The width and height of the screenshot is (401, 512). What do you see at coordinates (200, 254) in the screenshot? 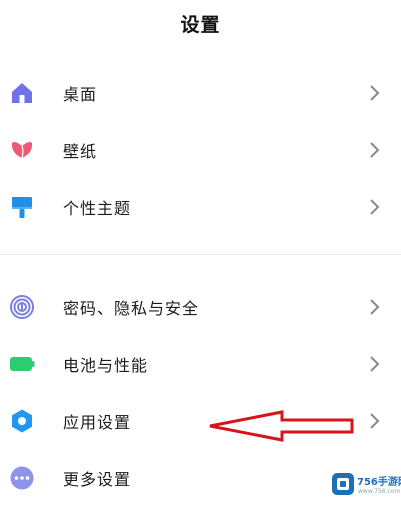
I see `section-divider` at bounding box center [200, 254].